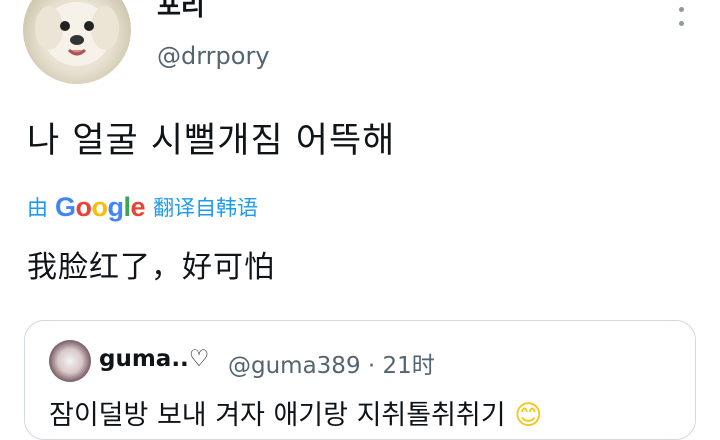  What do you see at coordinates (154, 359) in the screenshot?
I see `quoted-author-display-name: guma..♡` at bounding box center [154, 359].